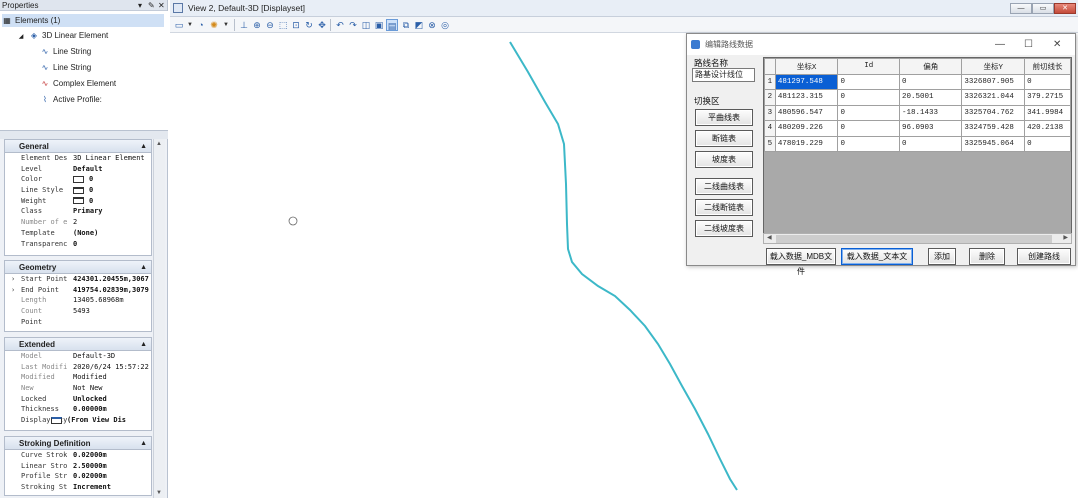  Describe the element at coordinates (159, 318) in the screenshot. I see `properties-scrollbar: ▲ ▼` at that location.